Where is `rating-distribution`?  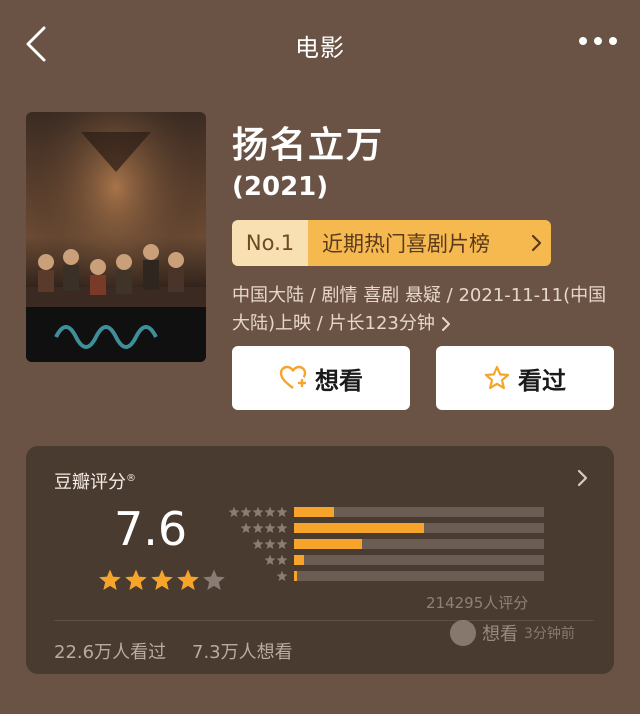 rating-distribution is located at coordinates (384, 544).